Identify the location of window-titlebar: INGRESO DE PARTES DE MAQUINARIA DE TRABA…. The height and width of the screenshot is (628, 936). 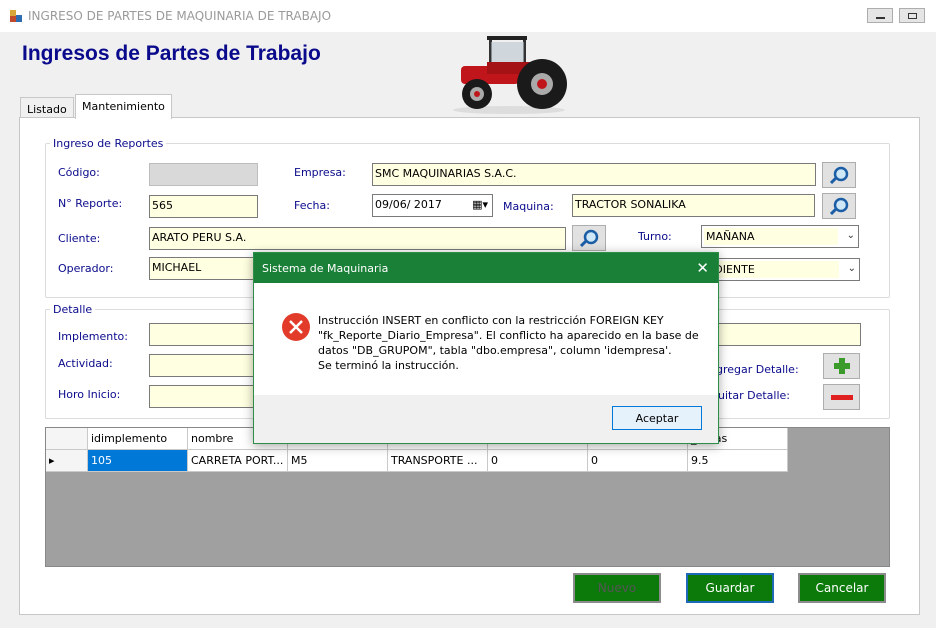
(468, 16).